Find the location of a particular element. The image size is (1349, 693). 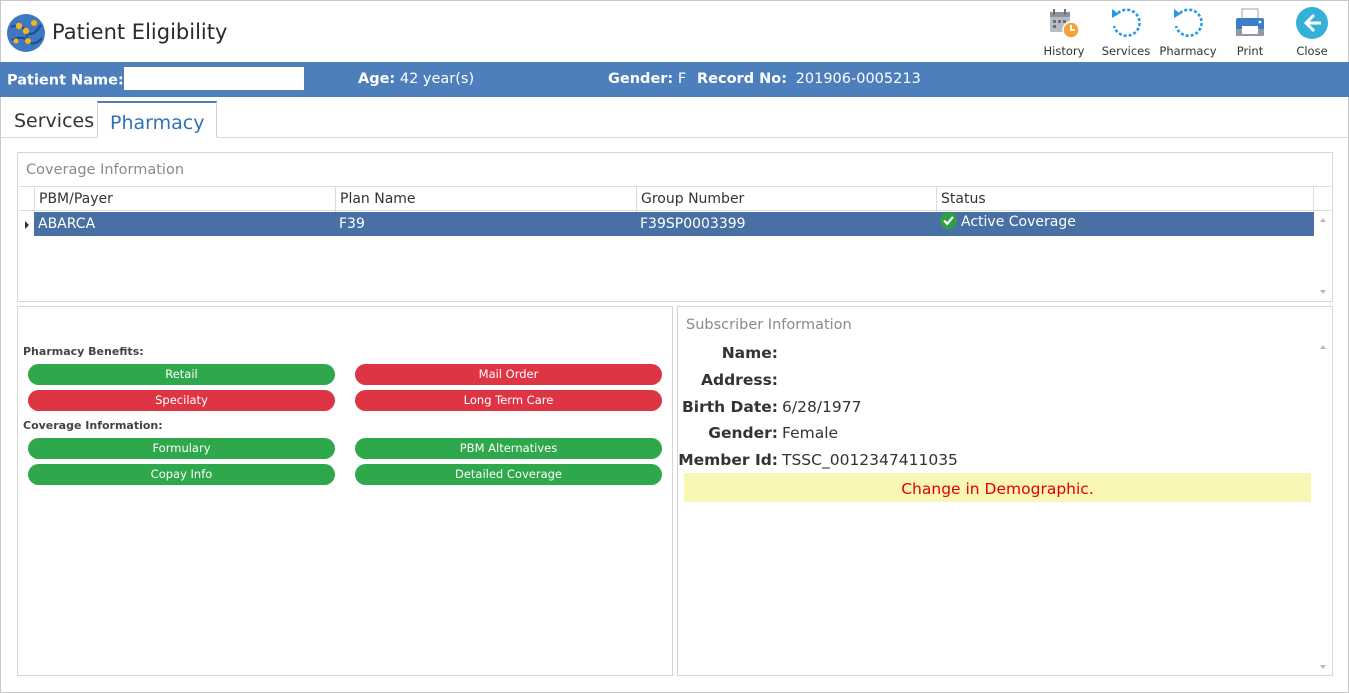

subscriber-member-id: Member Id: TSSC_0012347411035 is located at coordinates (998, 462).